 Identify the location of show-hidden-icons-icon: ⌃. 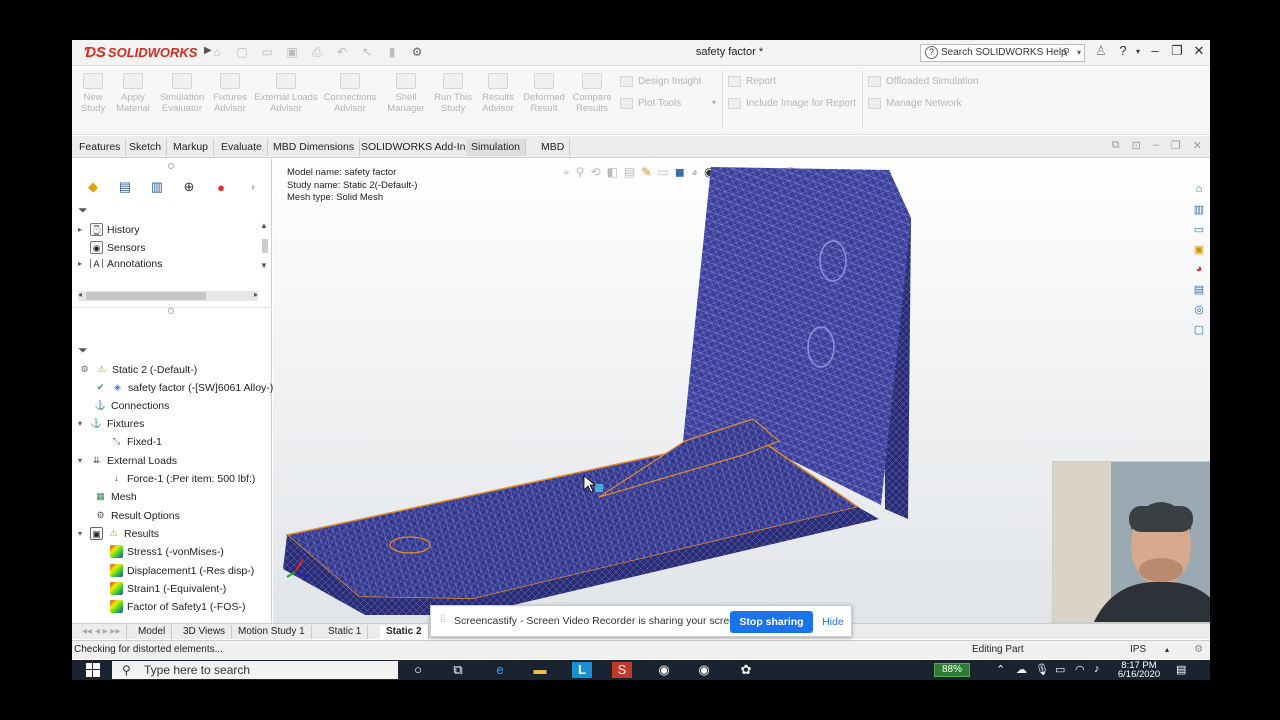
(1000, 669).